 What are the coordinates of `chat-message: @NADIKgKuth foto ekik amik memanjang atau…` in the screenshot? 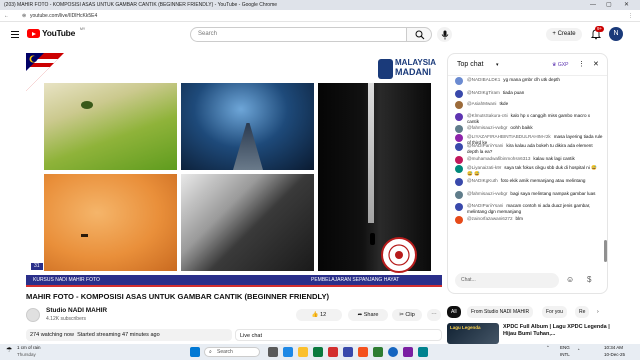 It's located at (529, 182).